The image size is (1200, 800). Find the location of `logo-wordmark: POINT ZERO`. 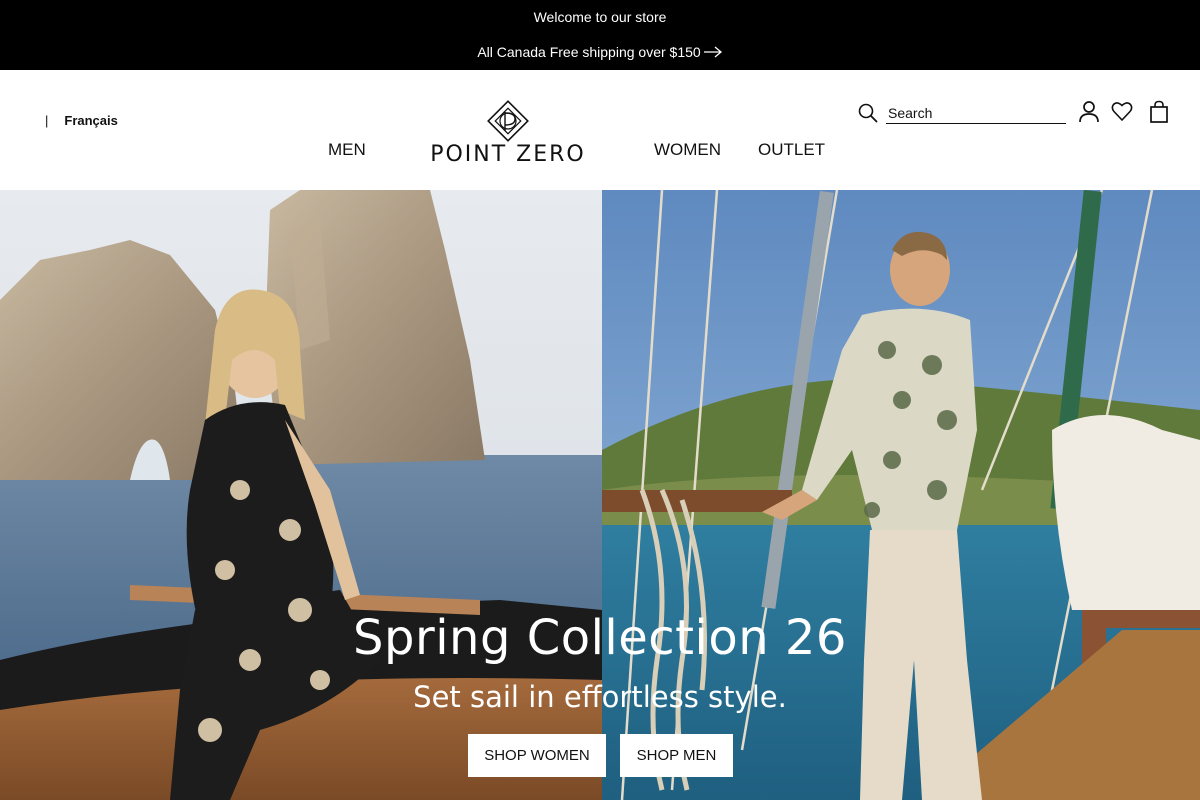

logo-wordmark: POINT ZERO is located at coordinates (508, 154).